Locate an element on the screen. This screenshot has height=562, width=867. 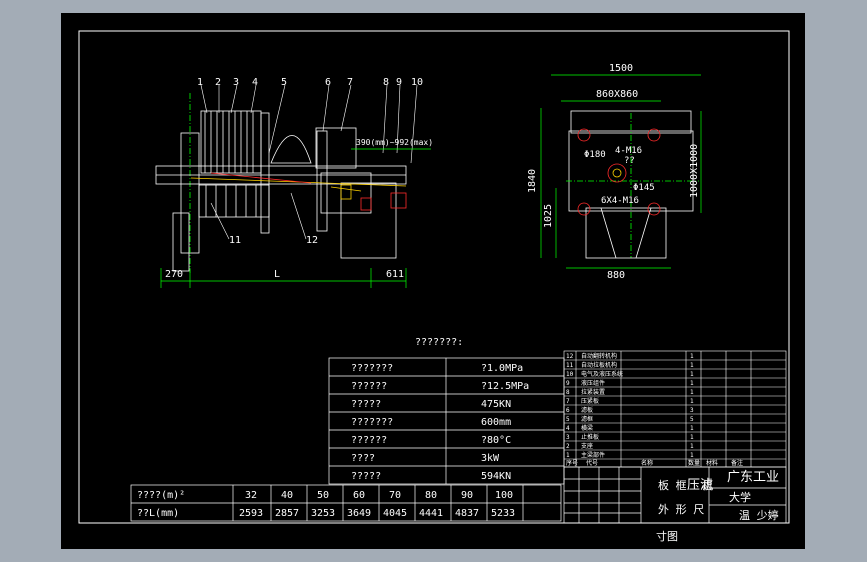
bom-qty: 3 is located at coordinates (692, 410).